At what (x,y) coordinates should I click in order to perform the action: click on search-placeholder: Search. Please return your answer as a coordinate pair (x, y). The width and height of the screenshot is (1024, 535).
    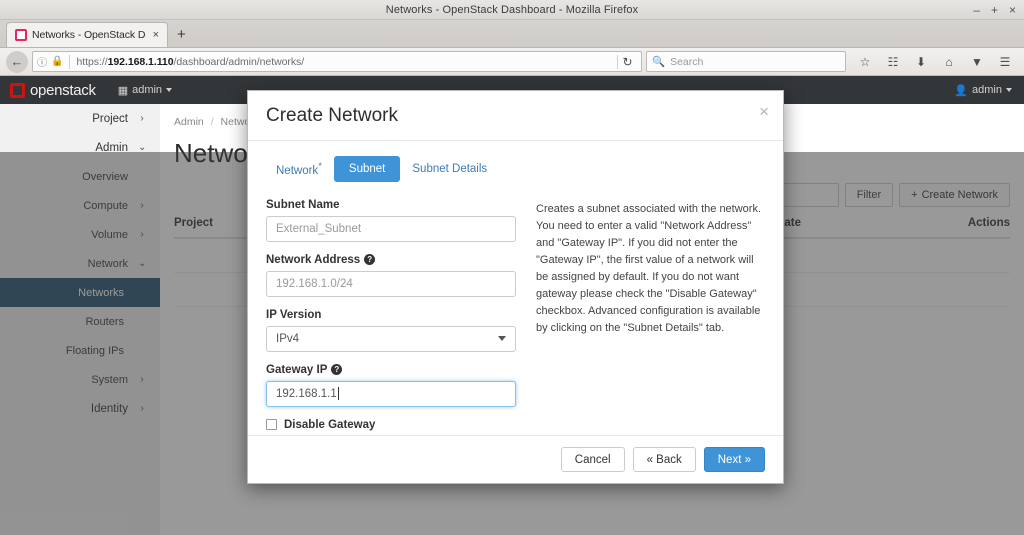
    Looking at the image, I should click on (687, 61).